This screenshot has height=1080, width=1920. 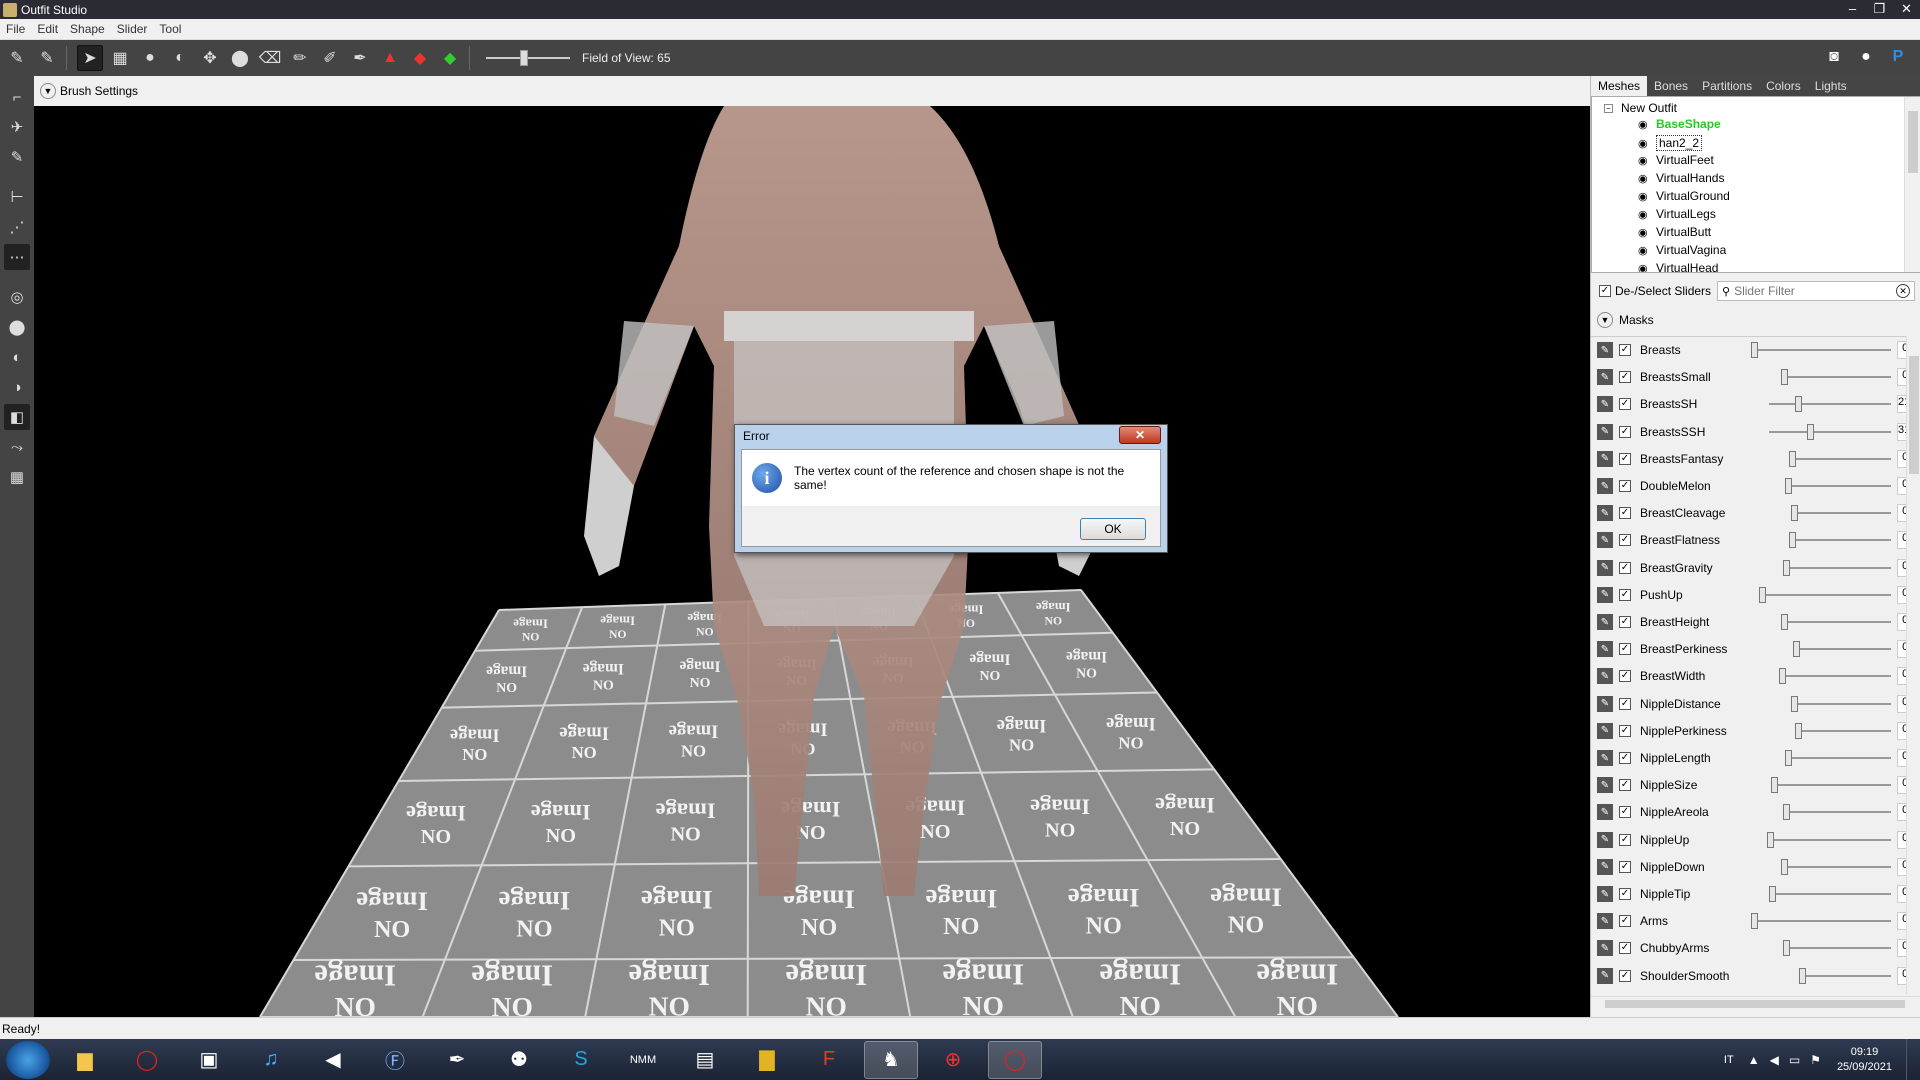 I want to click on pen-icon: ✏, so click(x=300, y=58).